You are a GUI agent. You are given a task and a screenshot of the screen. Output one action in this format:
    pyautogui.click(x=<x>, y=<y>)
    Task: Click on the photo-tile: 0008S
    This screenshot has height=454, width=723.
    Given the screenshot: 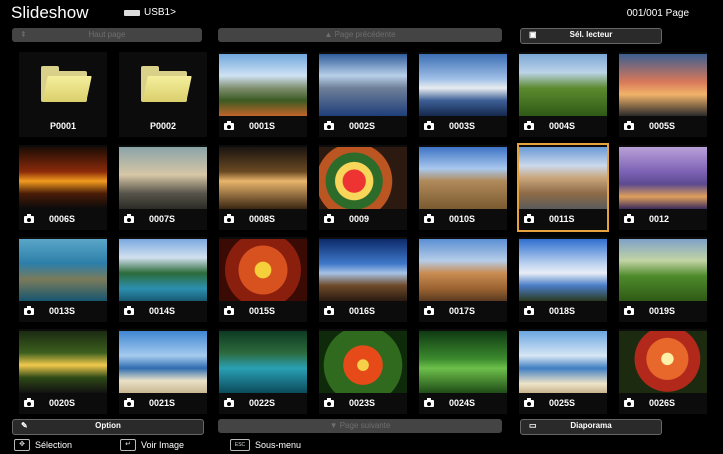 What is the action you would take?
    pyautogui.click(x=263, y=187)
    